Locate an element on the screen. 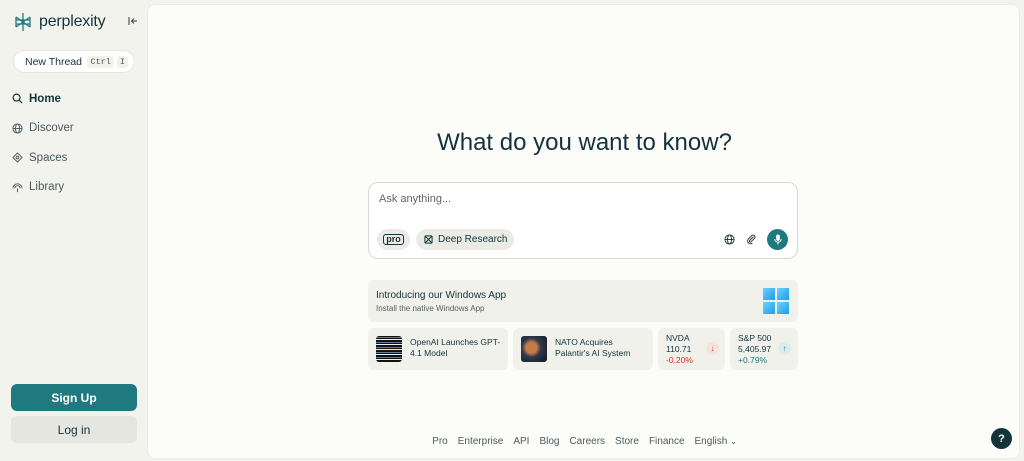  shortcut-key-i: I is located at coordinates (122, 61).